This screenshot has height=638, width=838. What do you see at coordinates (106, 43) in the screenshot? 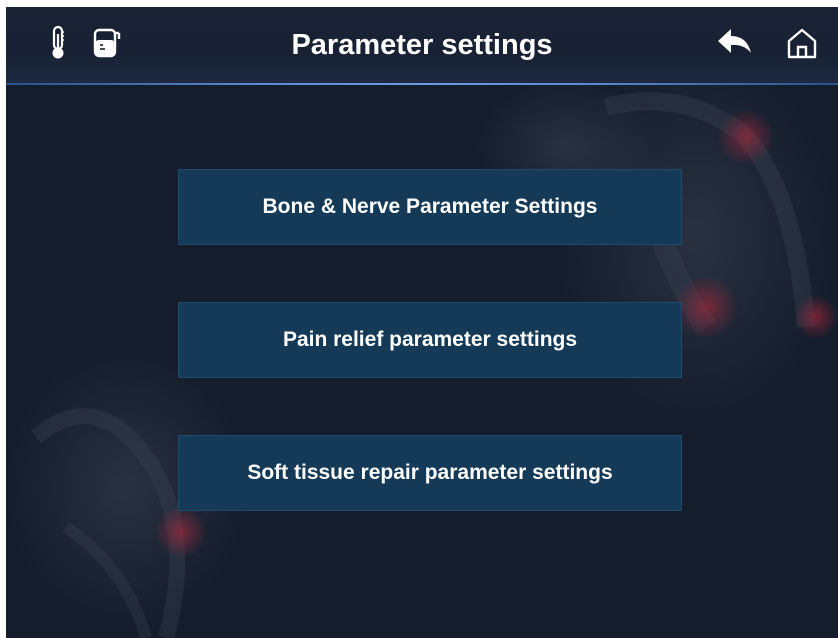
I see `water-tank-icon` at bounding box center [106, 43].